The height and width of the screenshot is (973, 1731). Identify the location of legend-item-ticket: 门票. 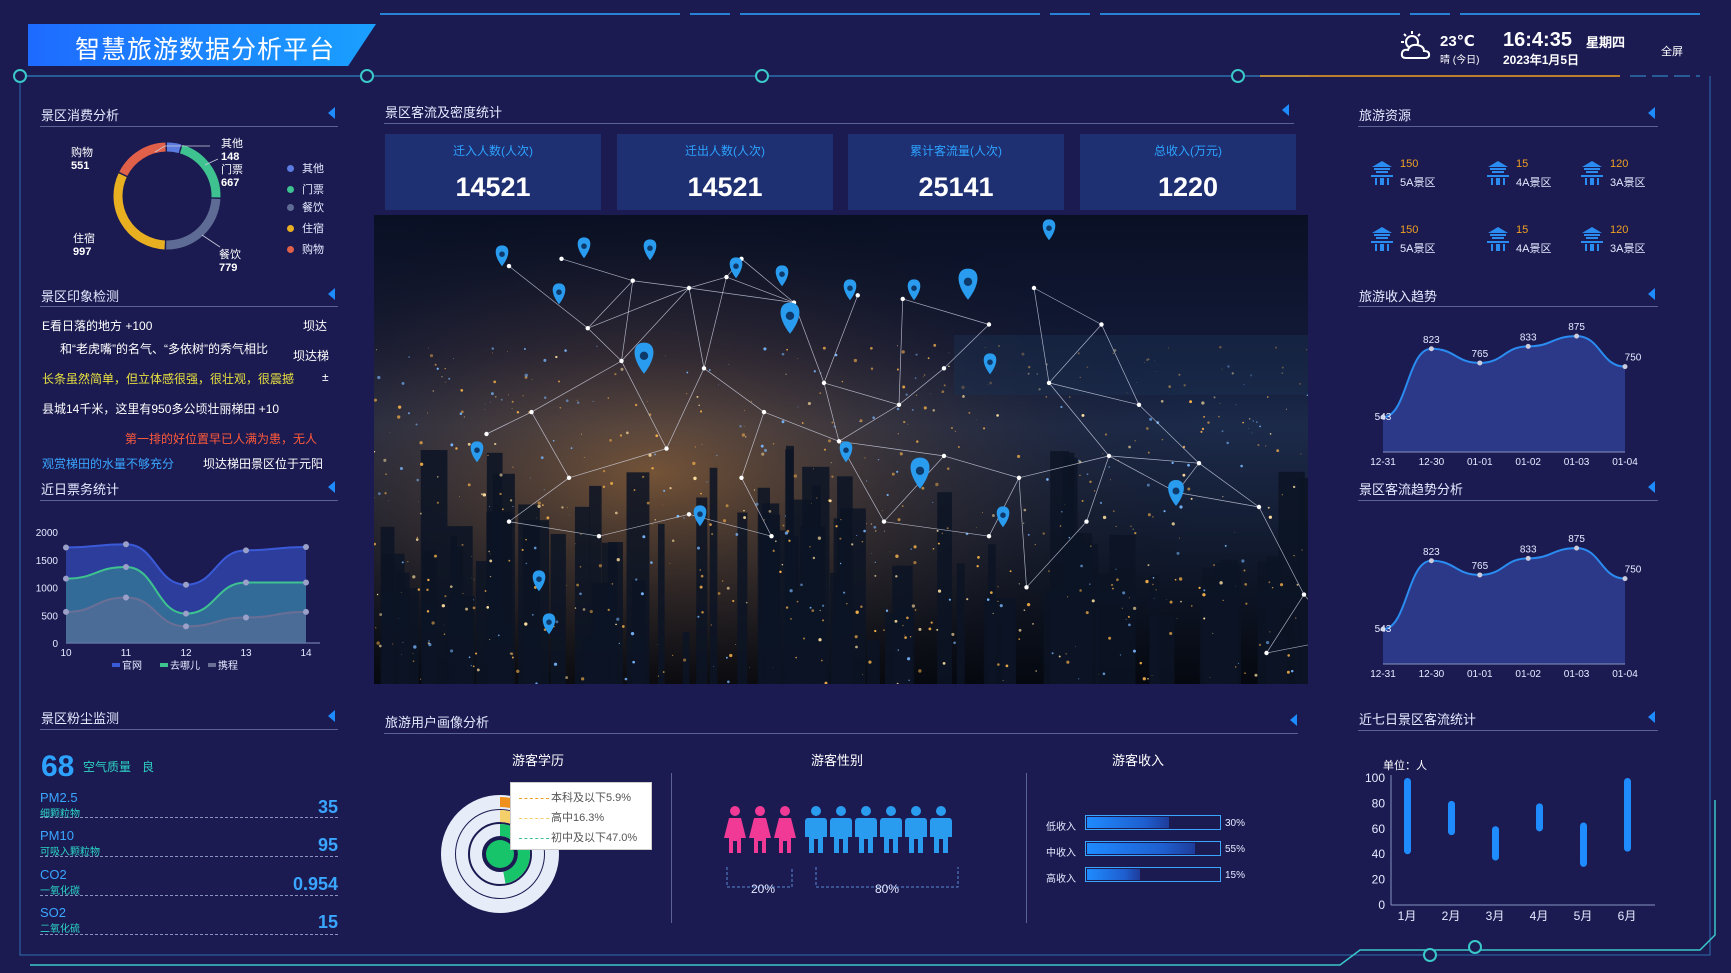
(305, 189).